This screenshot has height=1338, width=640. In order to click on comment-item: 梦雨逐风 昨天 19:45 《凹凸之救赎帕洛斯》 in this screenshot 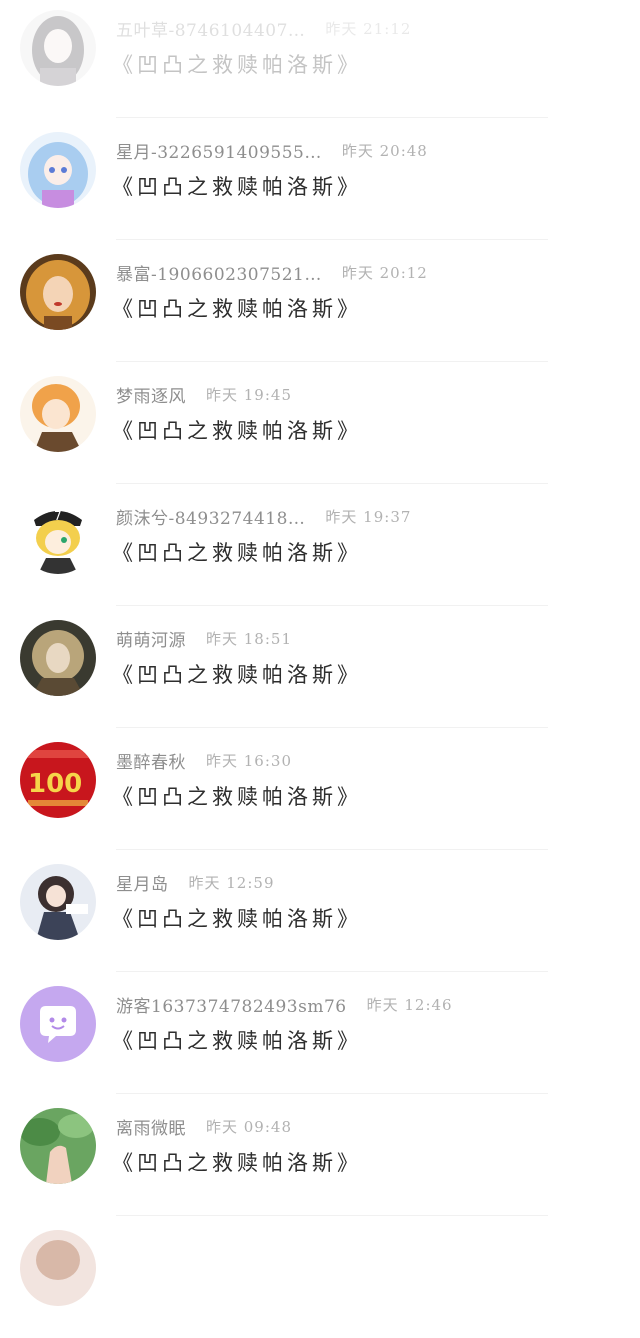, I will do `click(320, 423)`.